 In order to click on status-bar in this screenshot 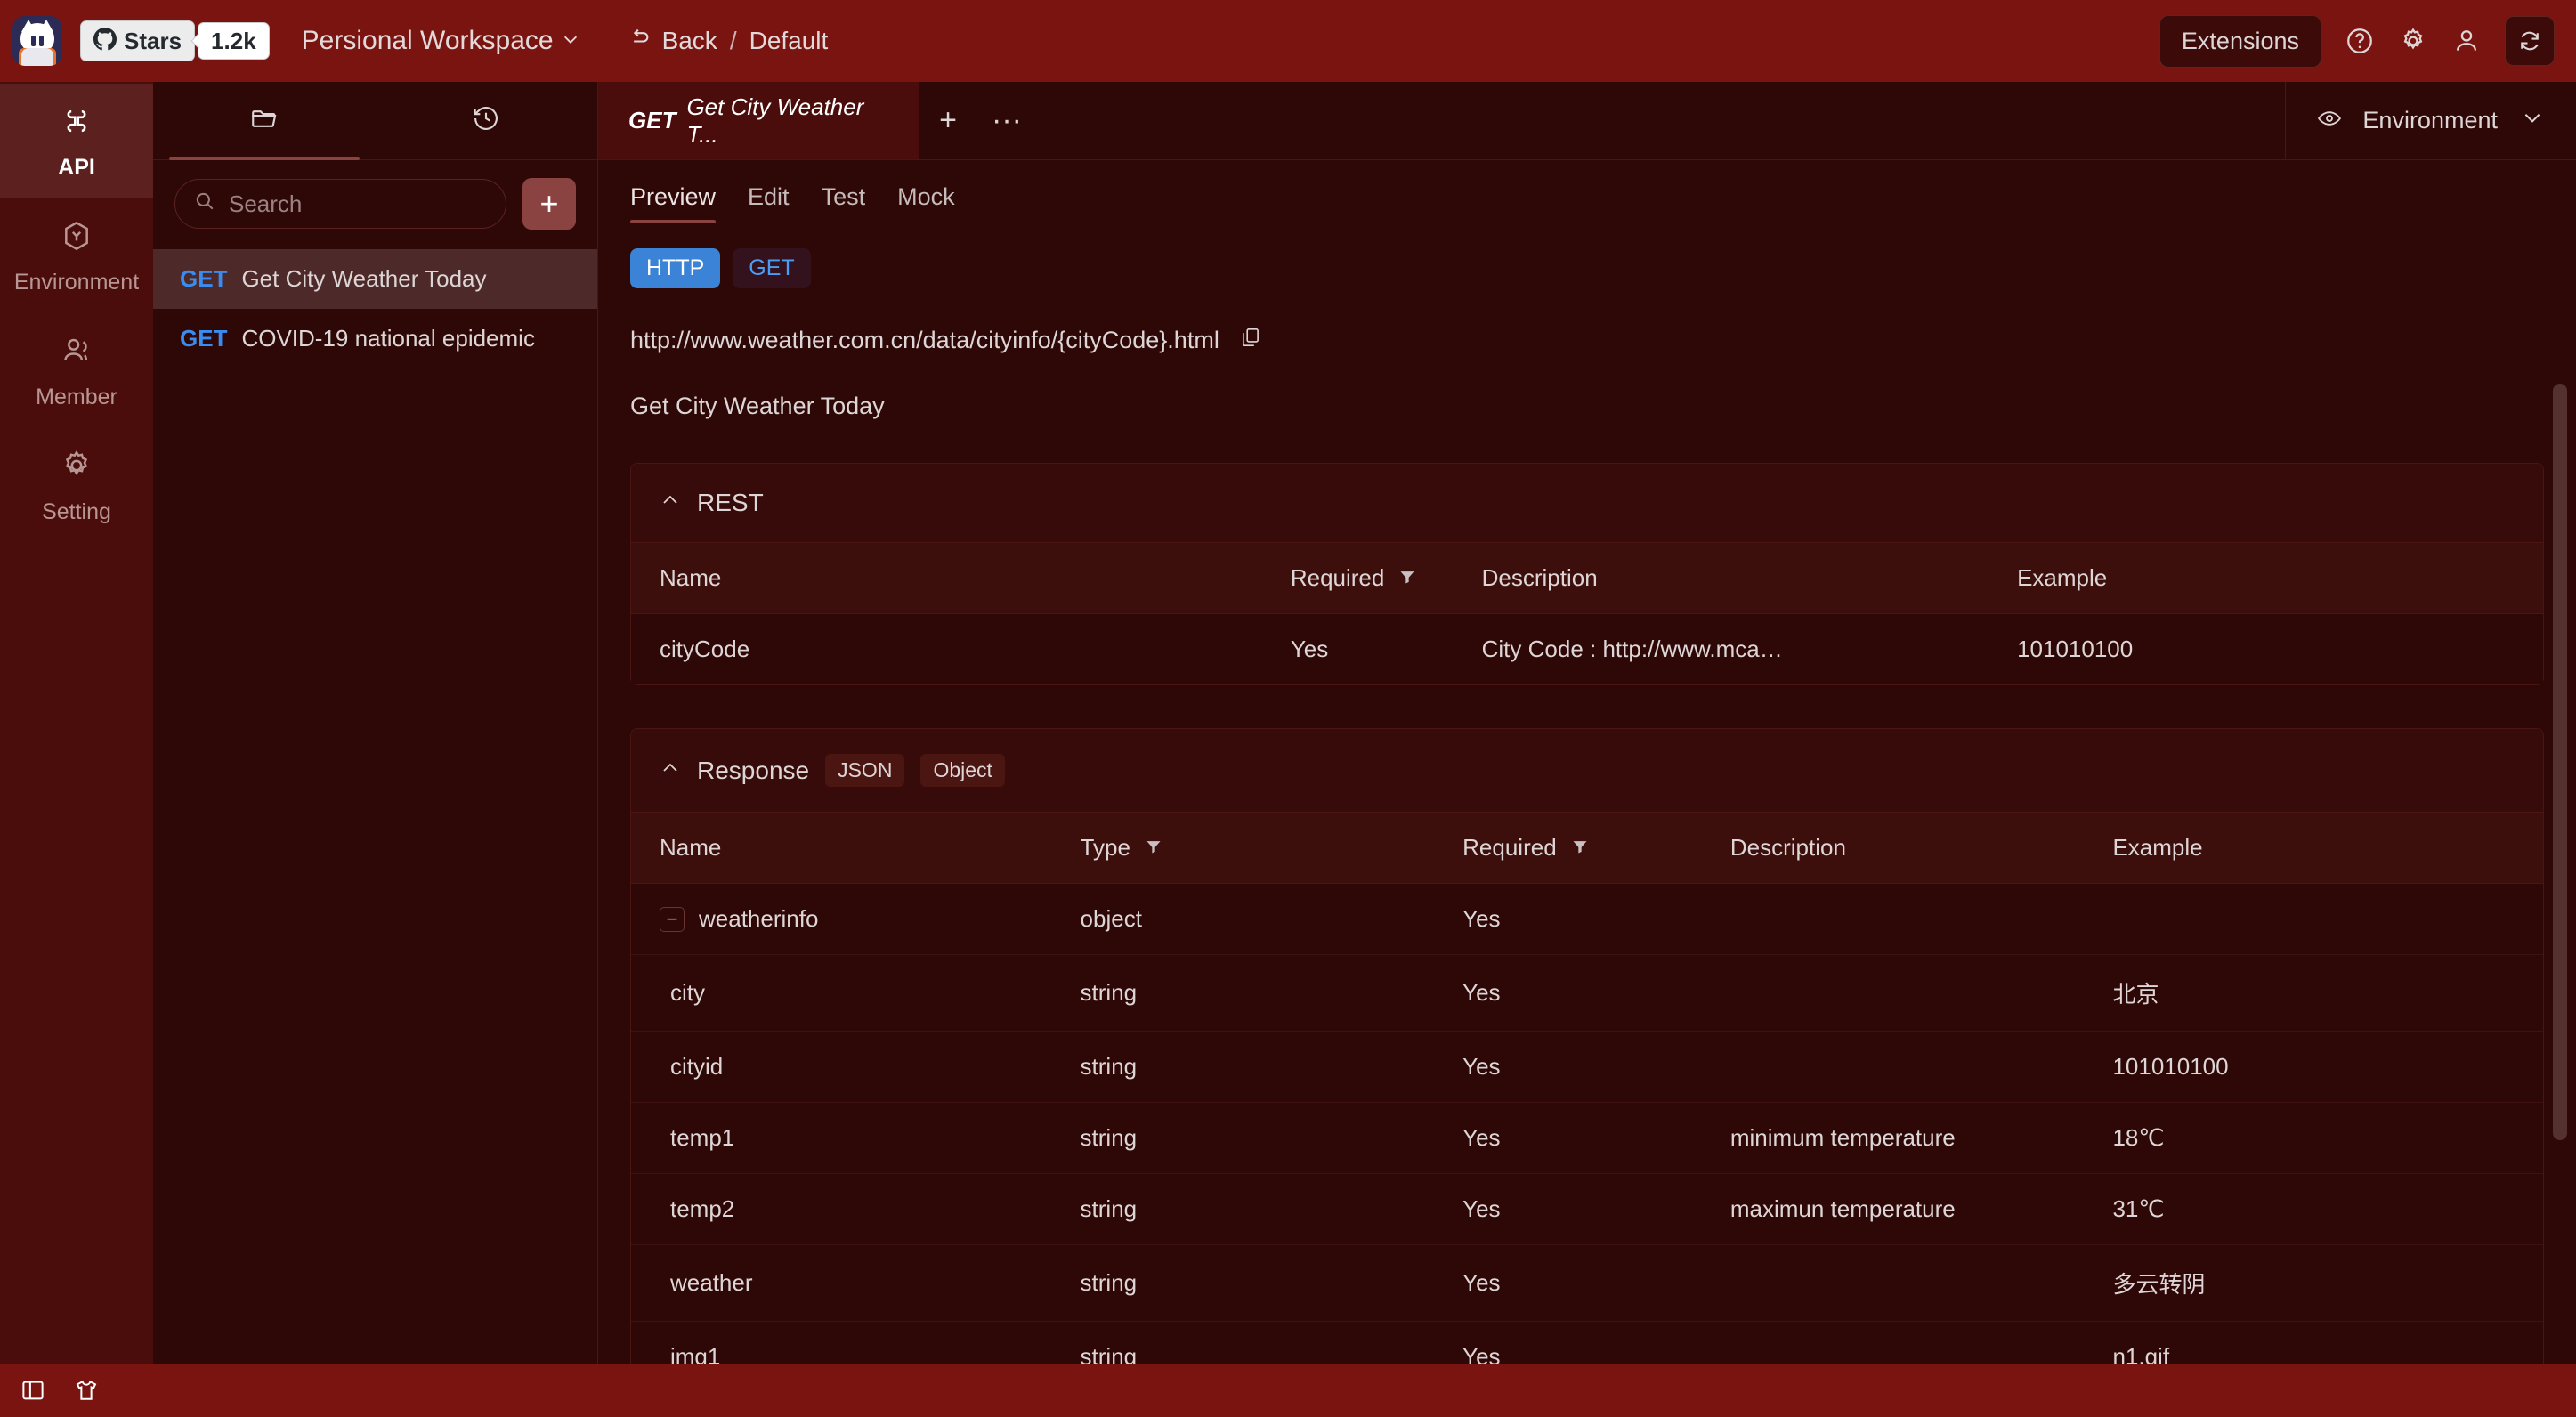, I will do `click(1288, 1390)`.